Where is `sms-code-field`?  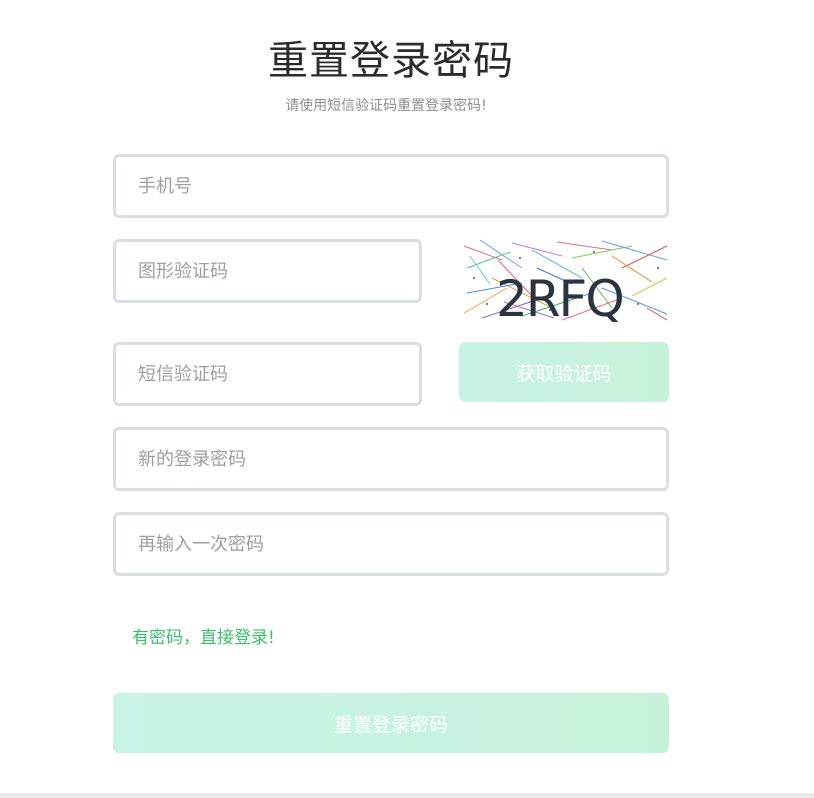
sms-code-field is located at coordinates (267, 374).